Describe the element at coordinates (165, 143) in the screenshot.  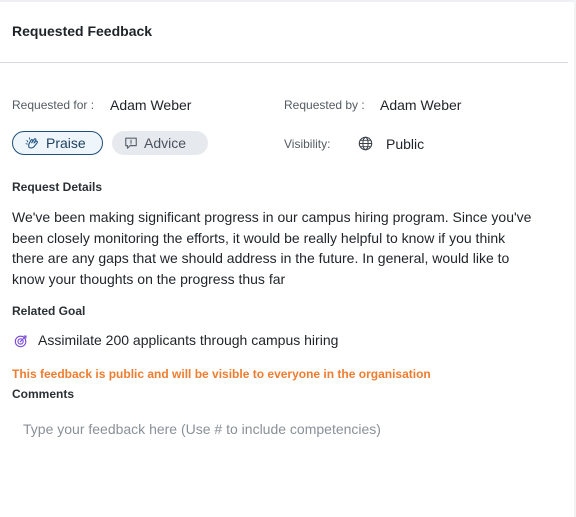
I see `advice-chip-label: Advice` at that location.